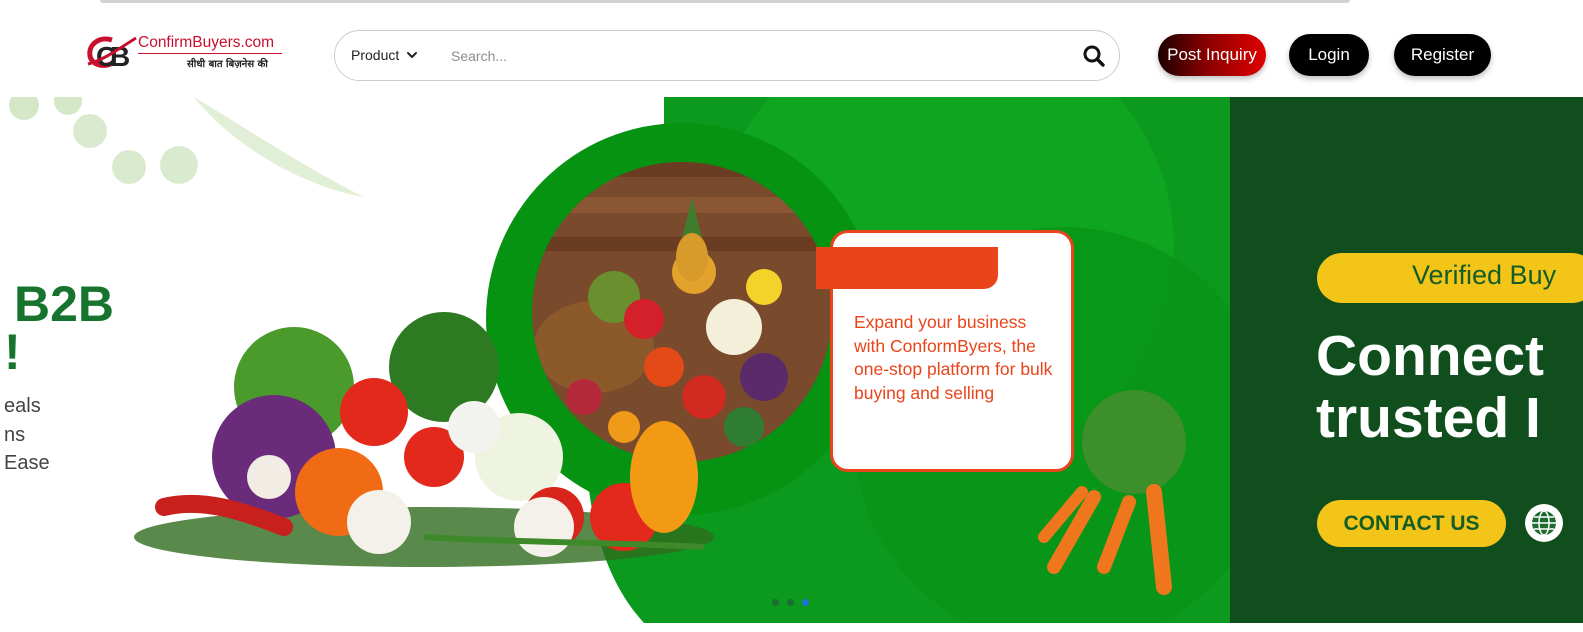 The width and height of the screenshot is (1583, 632). What do you see at coordinates (186, 147) in the screenshot?
I see `peas-image` at bounding box center [186, 147].